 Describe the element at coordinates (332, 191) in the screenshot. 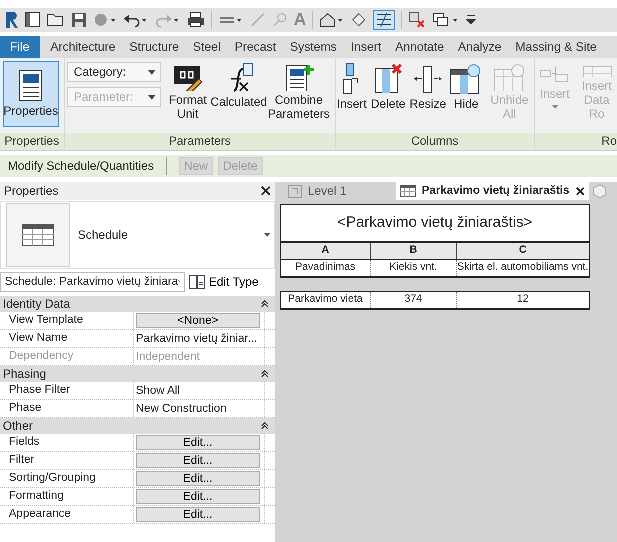

I see `view-tab: Level 1` at that location.